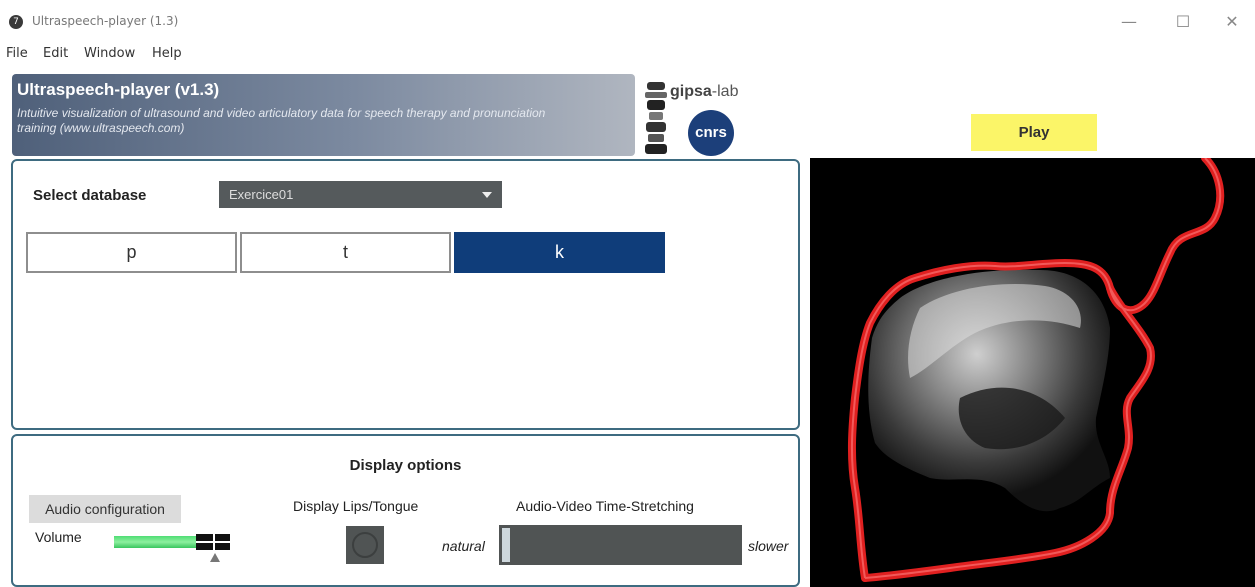 This screenshot has height=587, width=1255. I want to click on toggle-circle-icon, so click(365, 545).